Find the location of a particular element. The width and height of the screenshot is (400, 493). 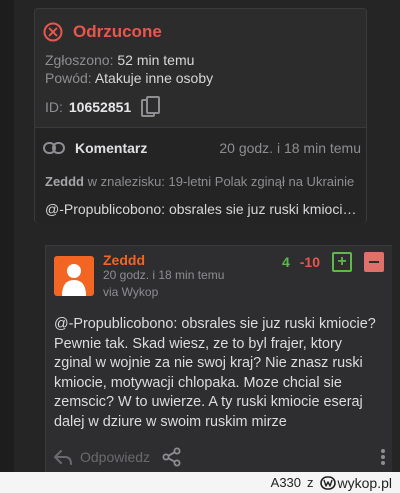

user-avatar-icon is located at coordinates (74, 280).